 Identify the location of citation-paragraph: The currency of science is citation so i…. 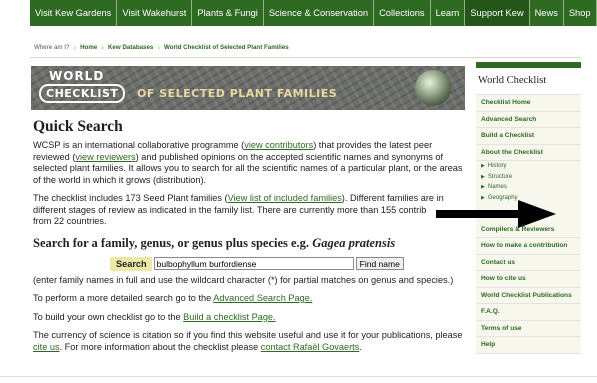
(249, 341).